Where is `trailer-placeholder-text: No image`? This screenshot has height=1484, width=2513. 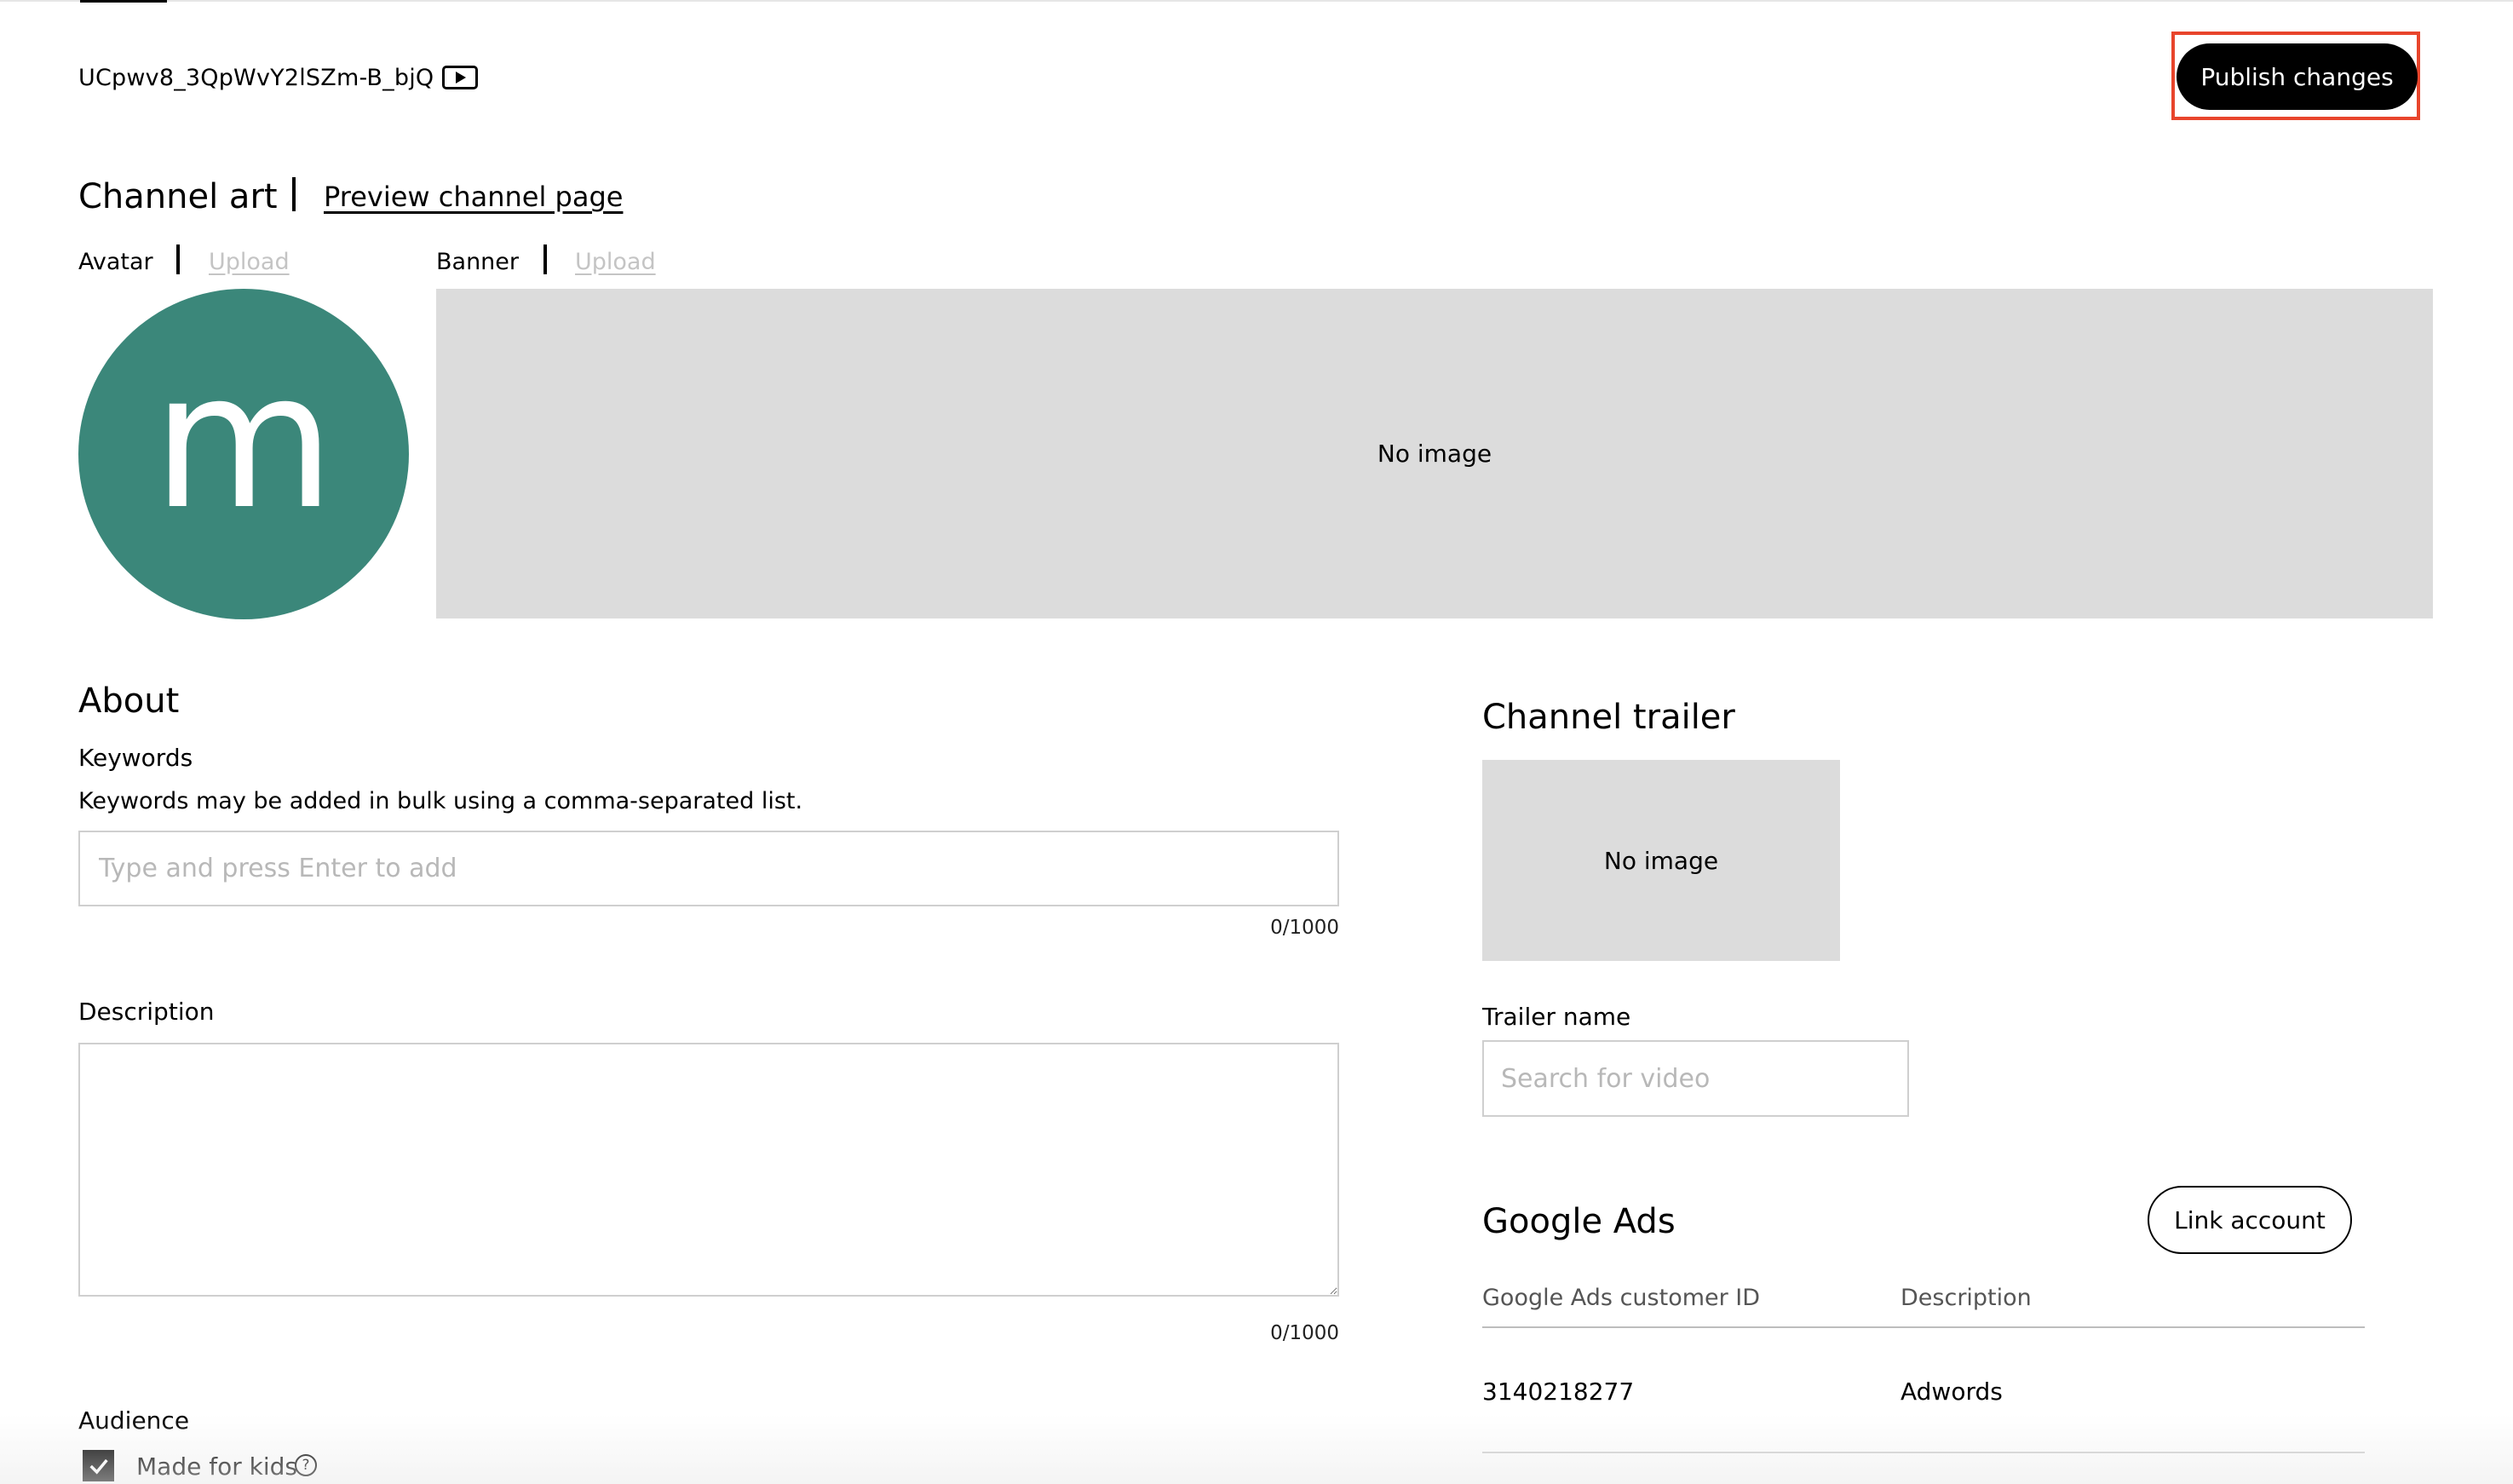 trailer-placeholder-text: No image is located at coordinates (1661, 860).